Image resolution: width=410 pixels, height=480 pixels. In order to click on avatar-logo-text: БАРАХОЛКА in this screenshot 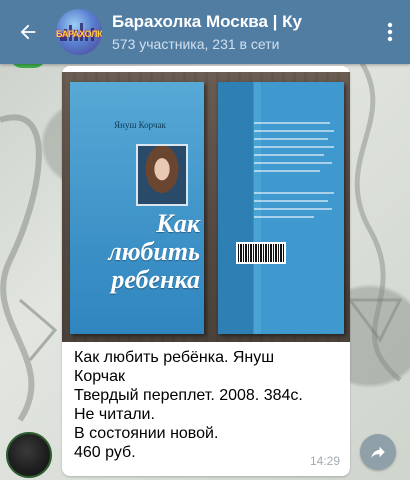, I will do `click(79, 34)`.